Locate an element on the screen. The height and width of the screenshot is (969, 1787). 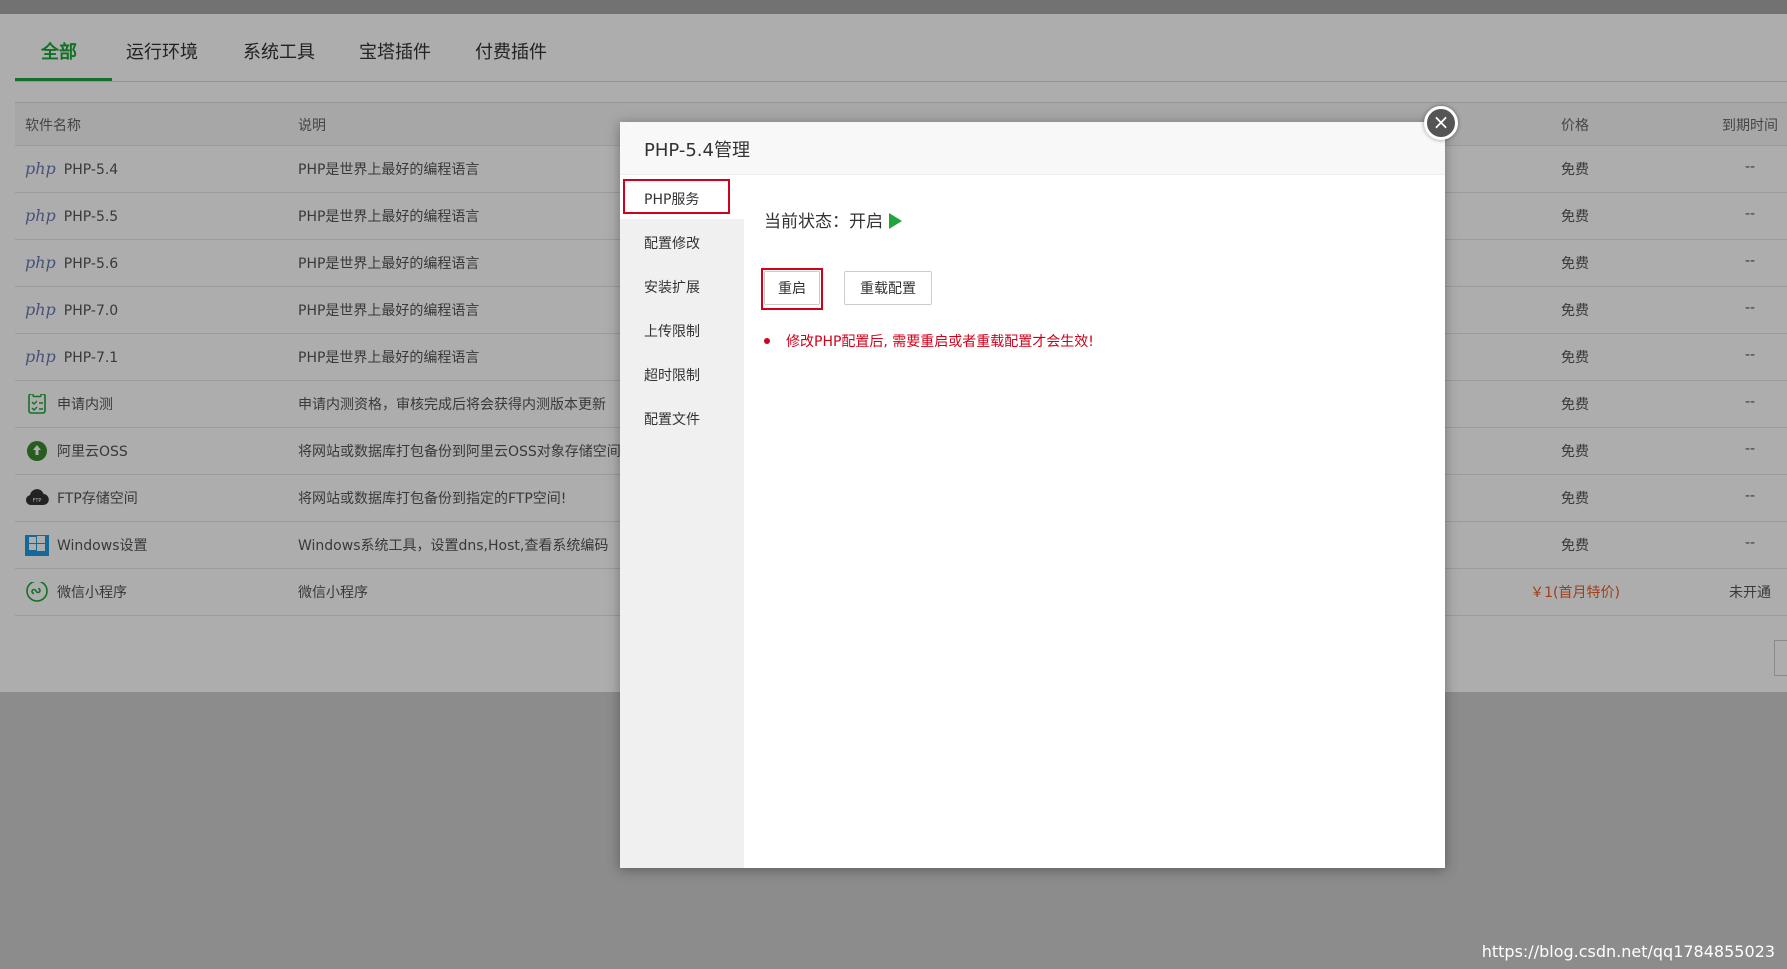
side-item-label: 配置文件 is located at coordinates (672, 420).